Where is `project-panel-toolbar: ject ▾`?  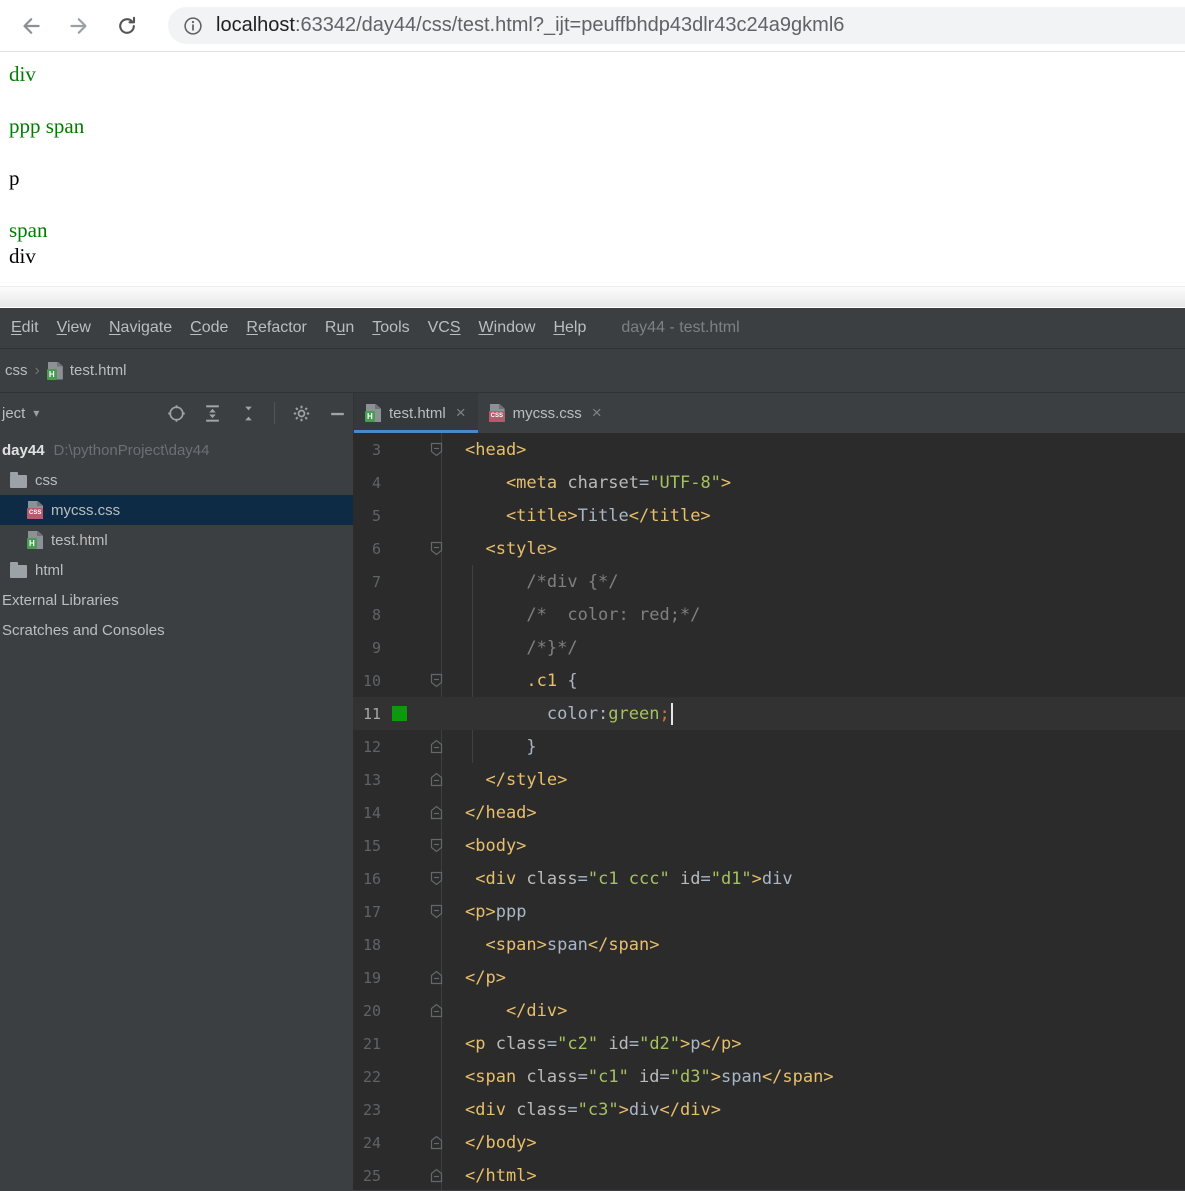
project-panel-toolbar: ject ▾ is located at coordinates (176, 413).